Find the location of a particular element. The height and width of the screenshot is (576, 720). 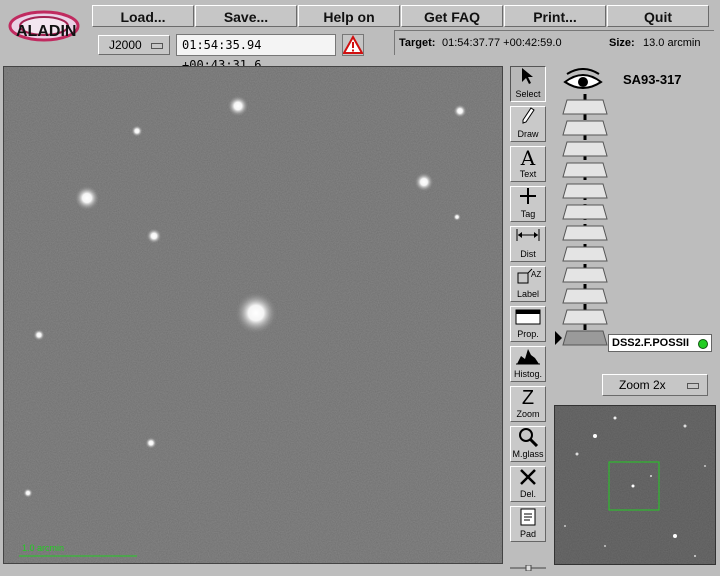

label-icon: AZ is located at coordinates (528, 278).